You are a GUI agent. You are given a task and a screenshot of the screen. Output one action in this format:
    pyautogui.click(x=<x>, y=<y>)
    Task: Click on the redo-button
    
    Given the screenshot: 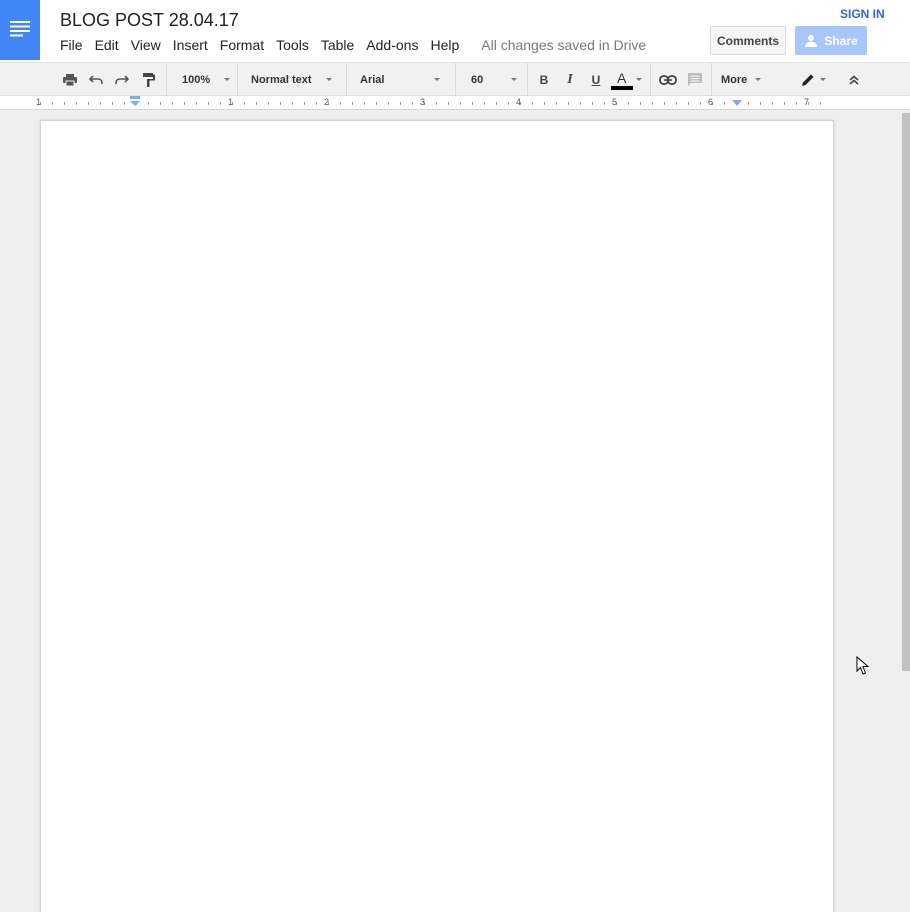 What is the action you would take?
    pyautogui.click(x=122, y=79)
    